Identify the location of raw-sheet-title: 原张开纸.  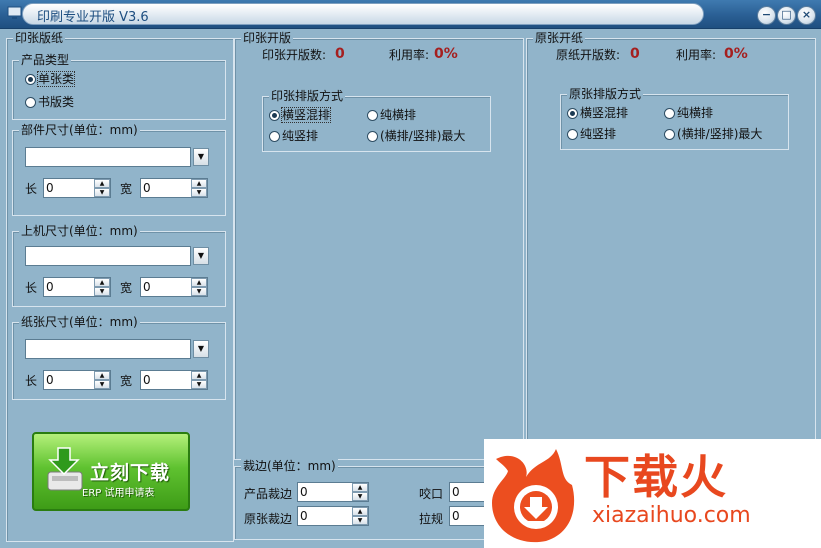
(559, 38).